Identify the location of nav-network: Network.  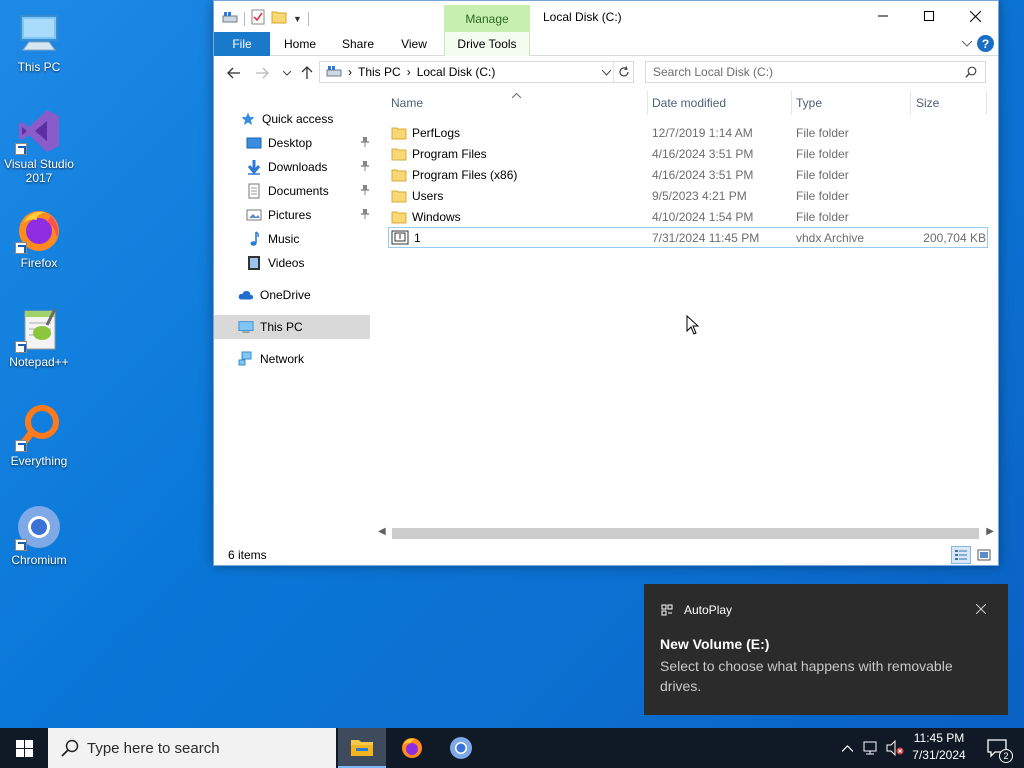
(292, 359).